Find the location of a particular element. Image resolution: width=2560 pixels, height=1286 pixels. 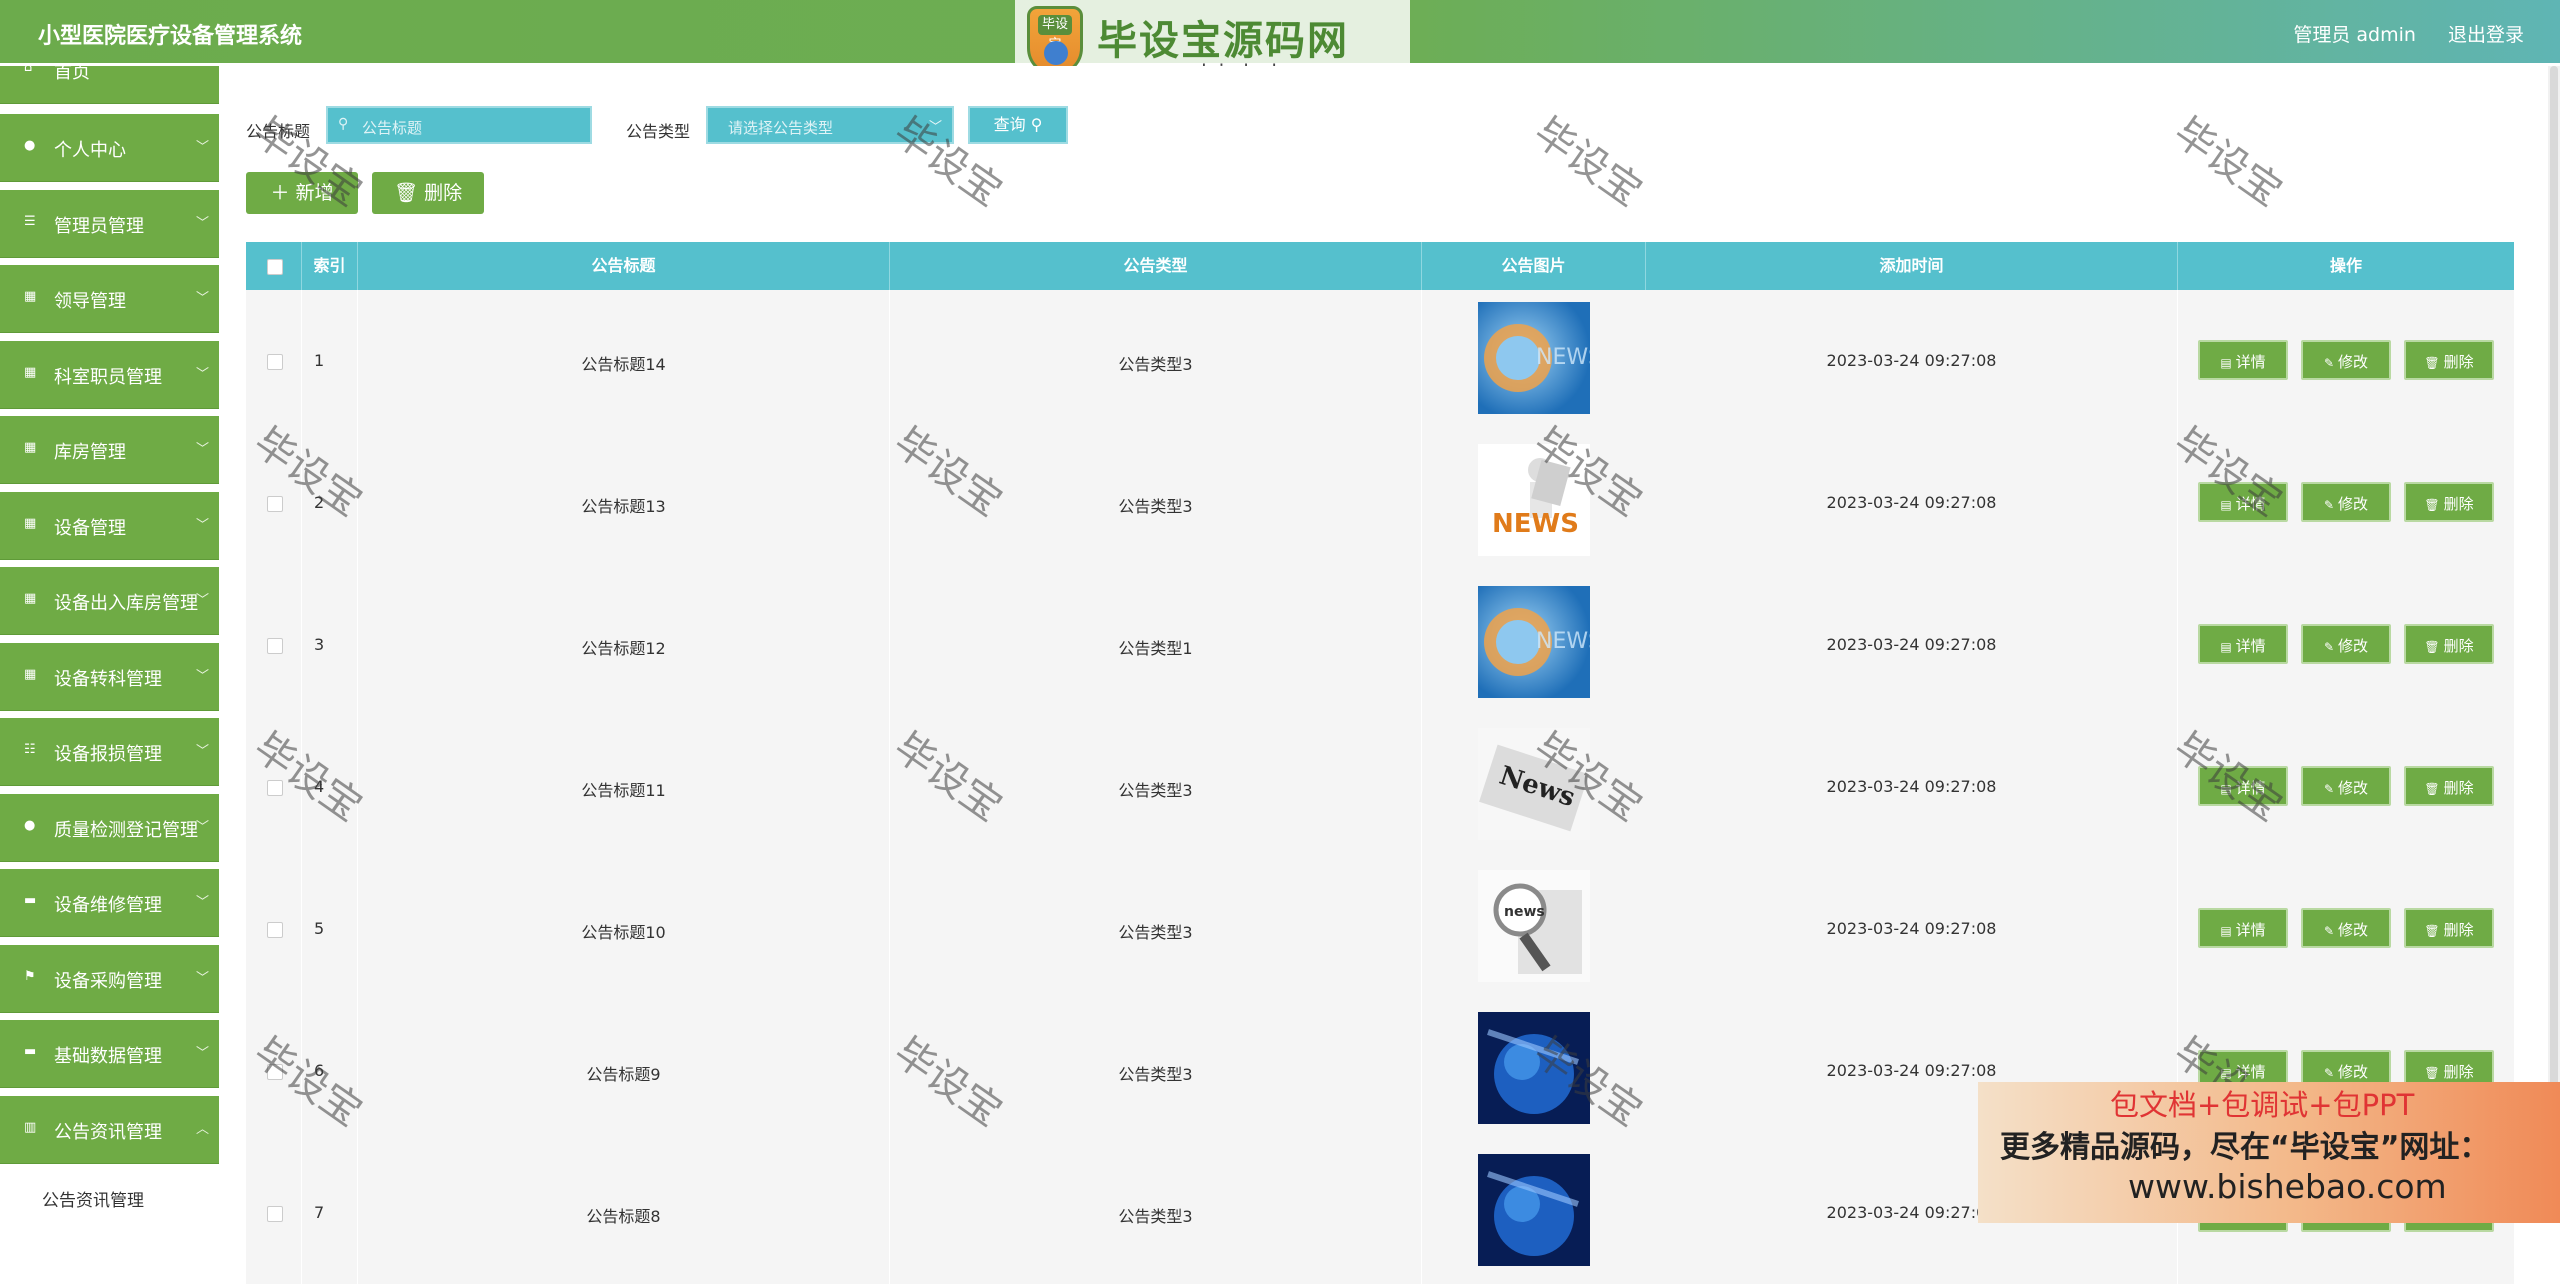

query-button: 查询 ⚲ is located at coordinates (1018, 125).